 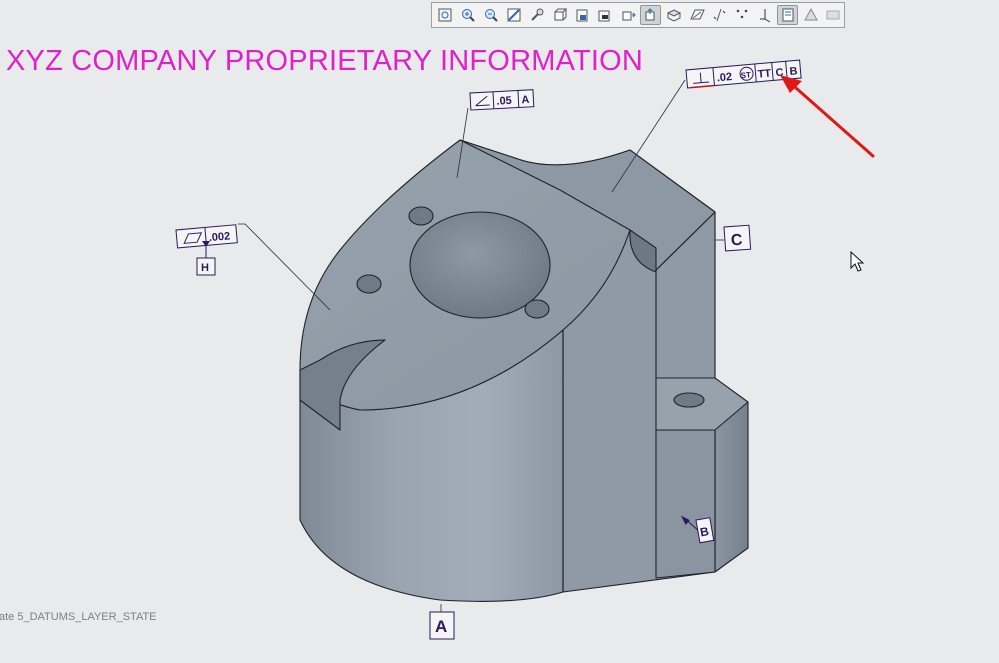 I want to click on fcf-perpendicularity: .02 ST TT C B, so click(x=743, y=74).